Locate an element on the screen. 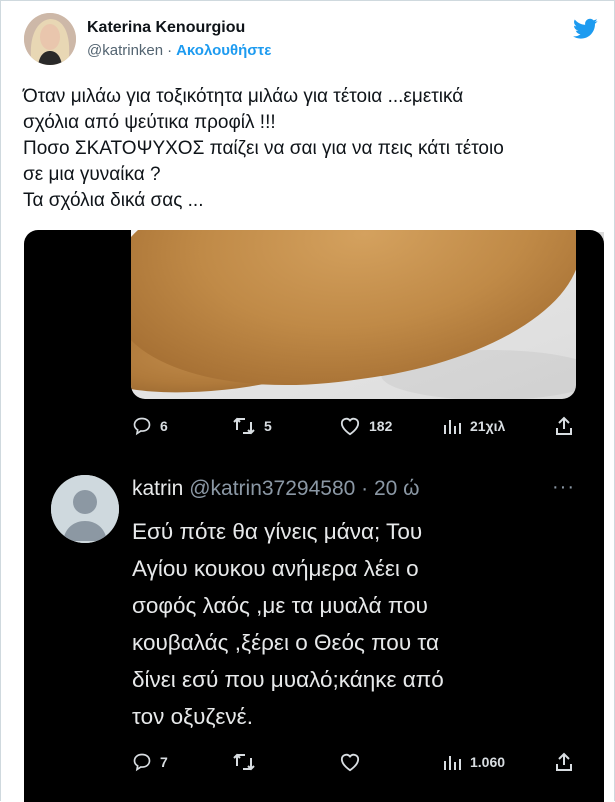  twitter-bird-icon is located at coordinates (585, 29).